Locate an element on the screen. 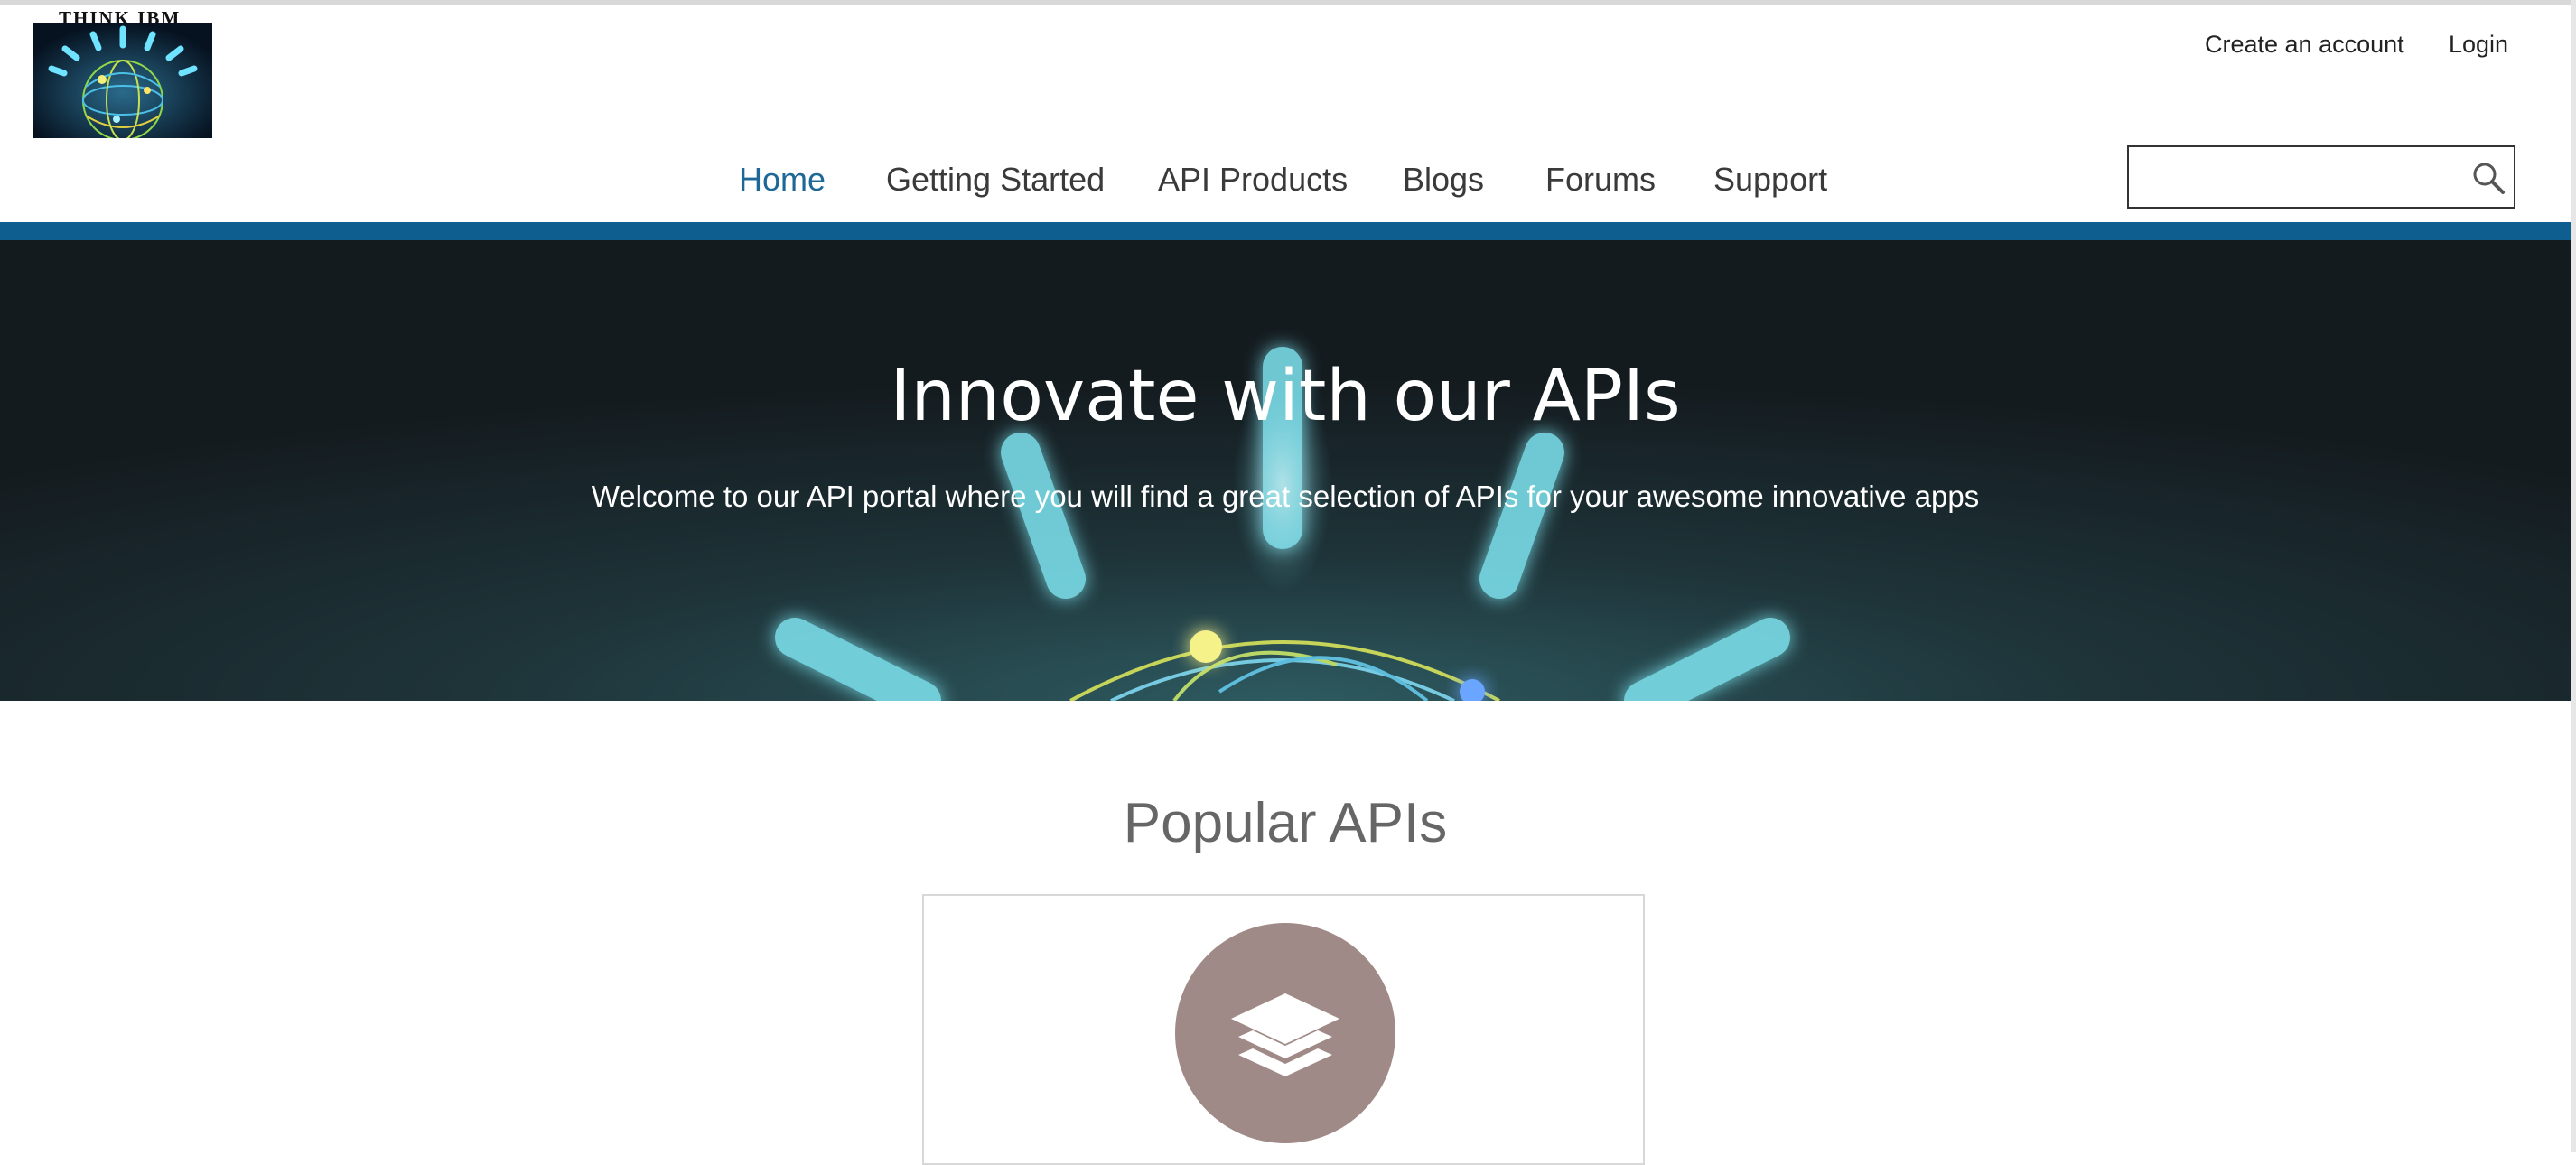 The height and width of the screenshot is (1165, 2576). site-logo: THINK IBM is located at coordinates (122, 72).